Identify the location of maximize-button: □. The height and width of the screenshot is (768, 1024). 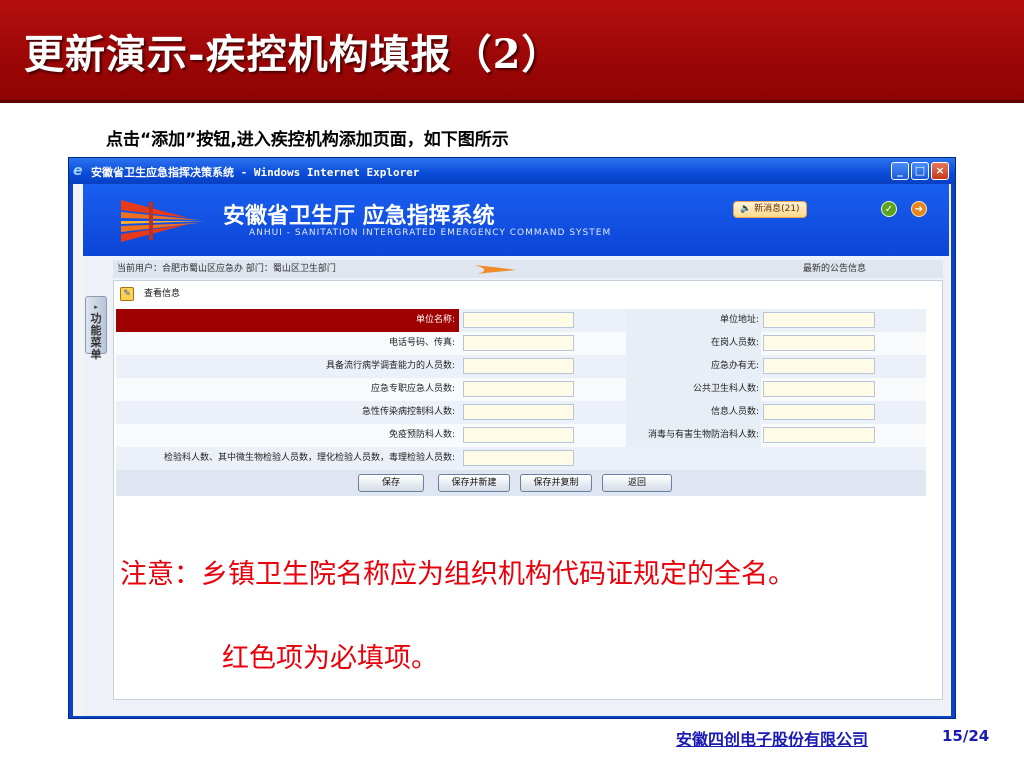
(920, 171).